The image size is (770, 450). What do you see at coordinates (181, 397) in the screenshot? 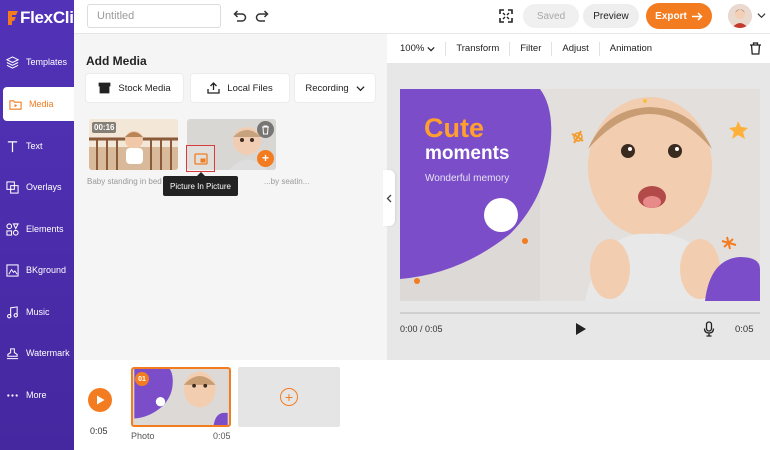
I see `timeline-clip: 01` at bounding box center [181, 397].